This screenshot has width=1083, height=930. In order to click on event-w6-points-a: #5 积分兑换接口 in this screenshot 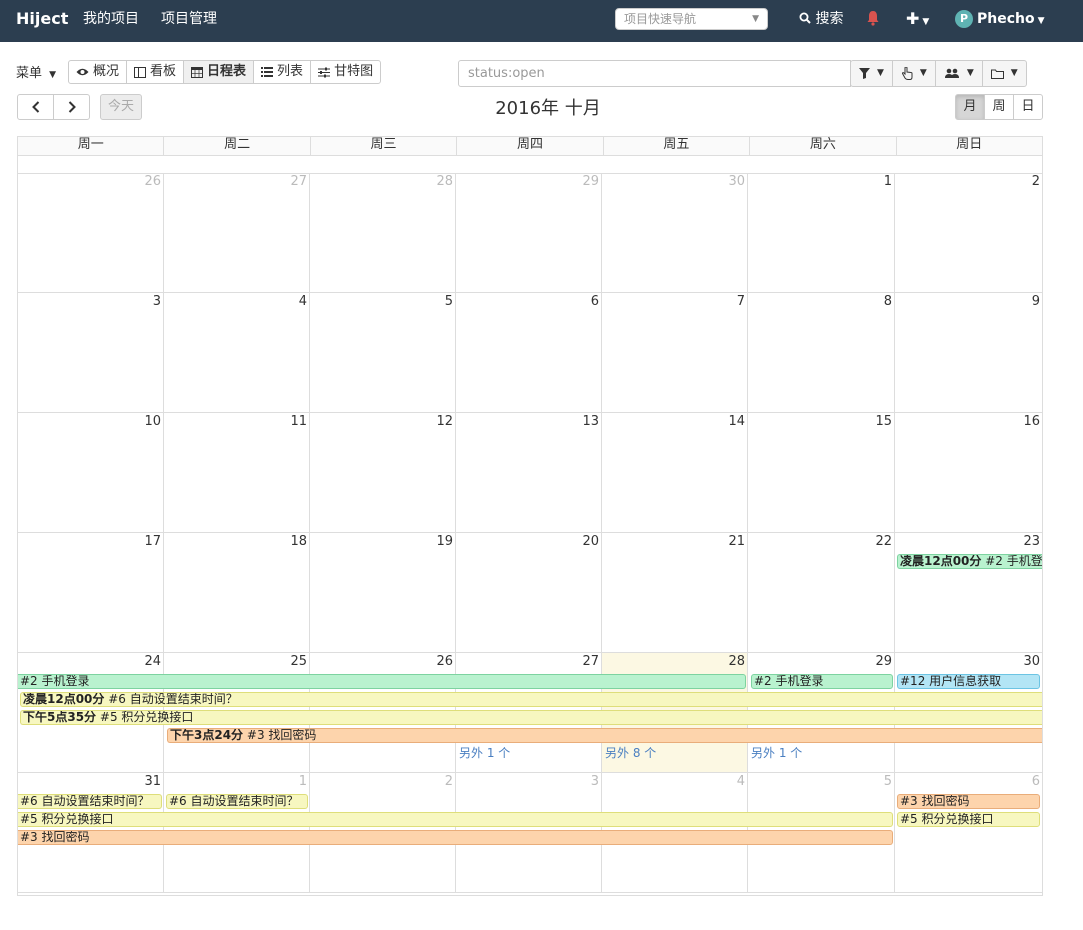, I will do `click(455, 819)`.